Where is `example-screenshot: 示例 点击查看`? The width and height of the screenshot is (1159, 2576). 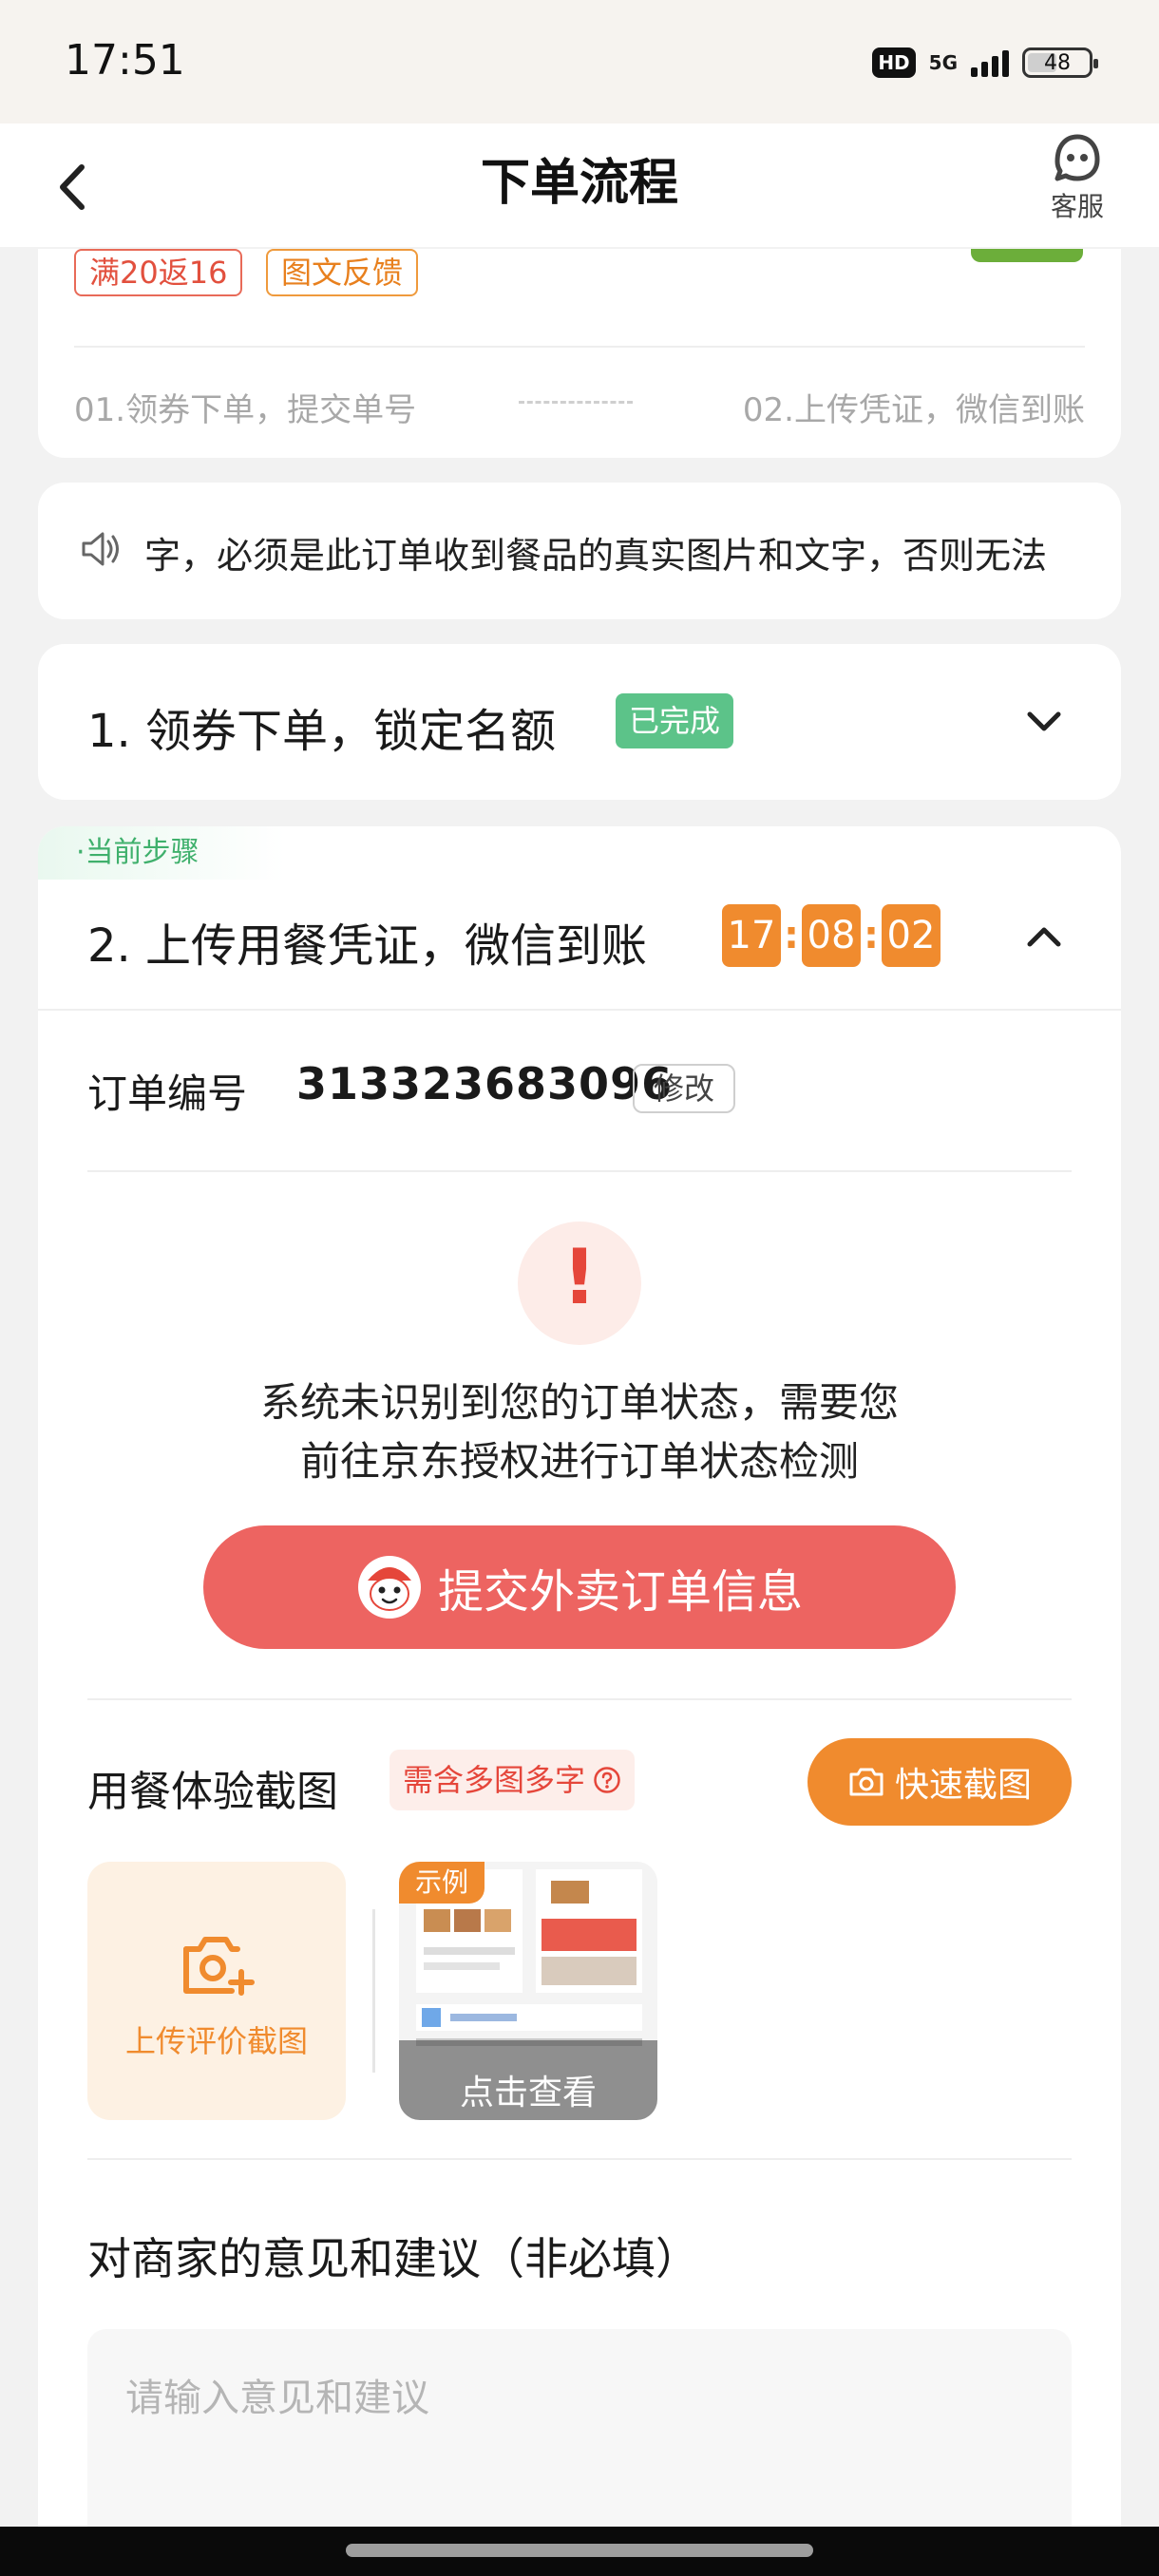
example-screenshot: 示例 点击查看 is located at coordinates (528, 1991).